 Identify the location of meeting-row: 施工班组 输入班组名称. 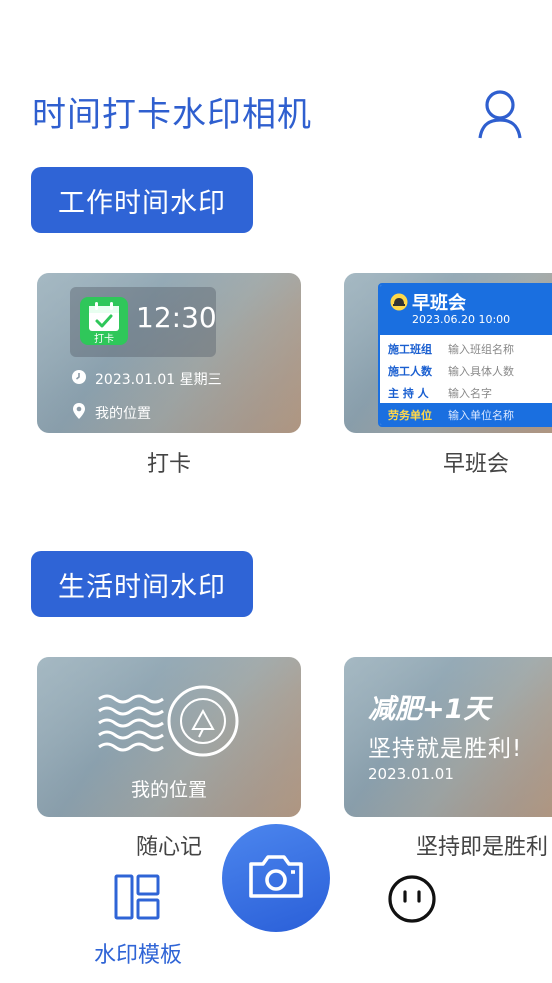
(466, 348).